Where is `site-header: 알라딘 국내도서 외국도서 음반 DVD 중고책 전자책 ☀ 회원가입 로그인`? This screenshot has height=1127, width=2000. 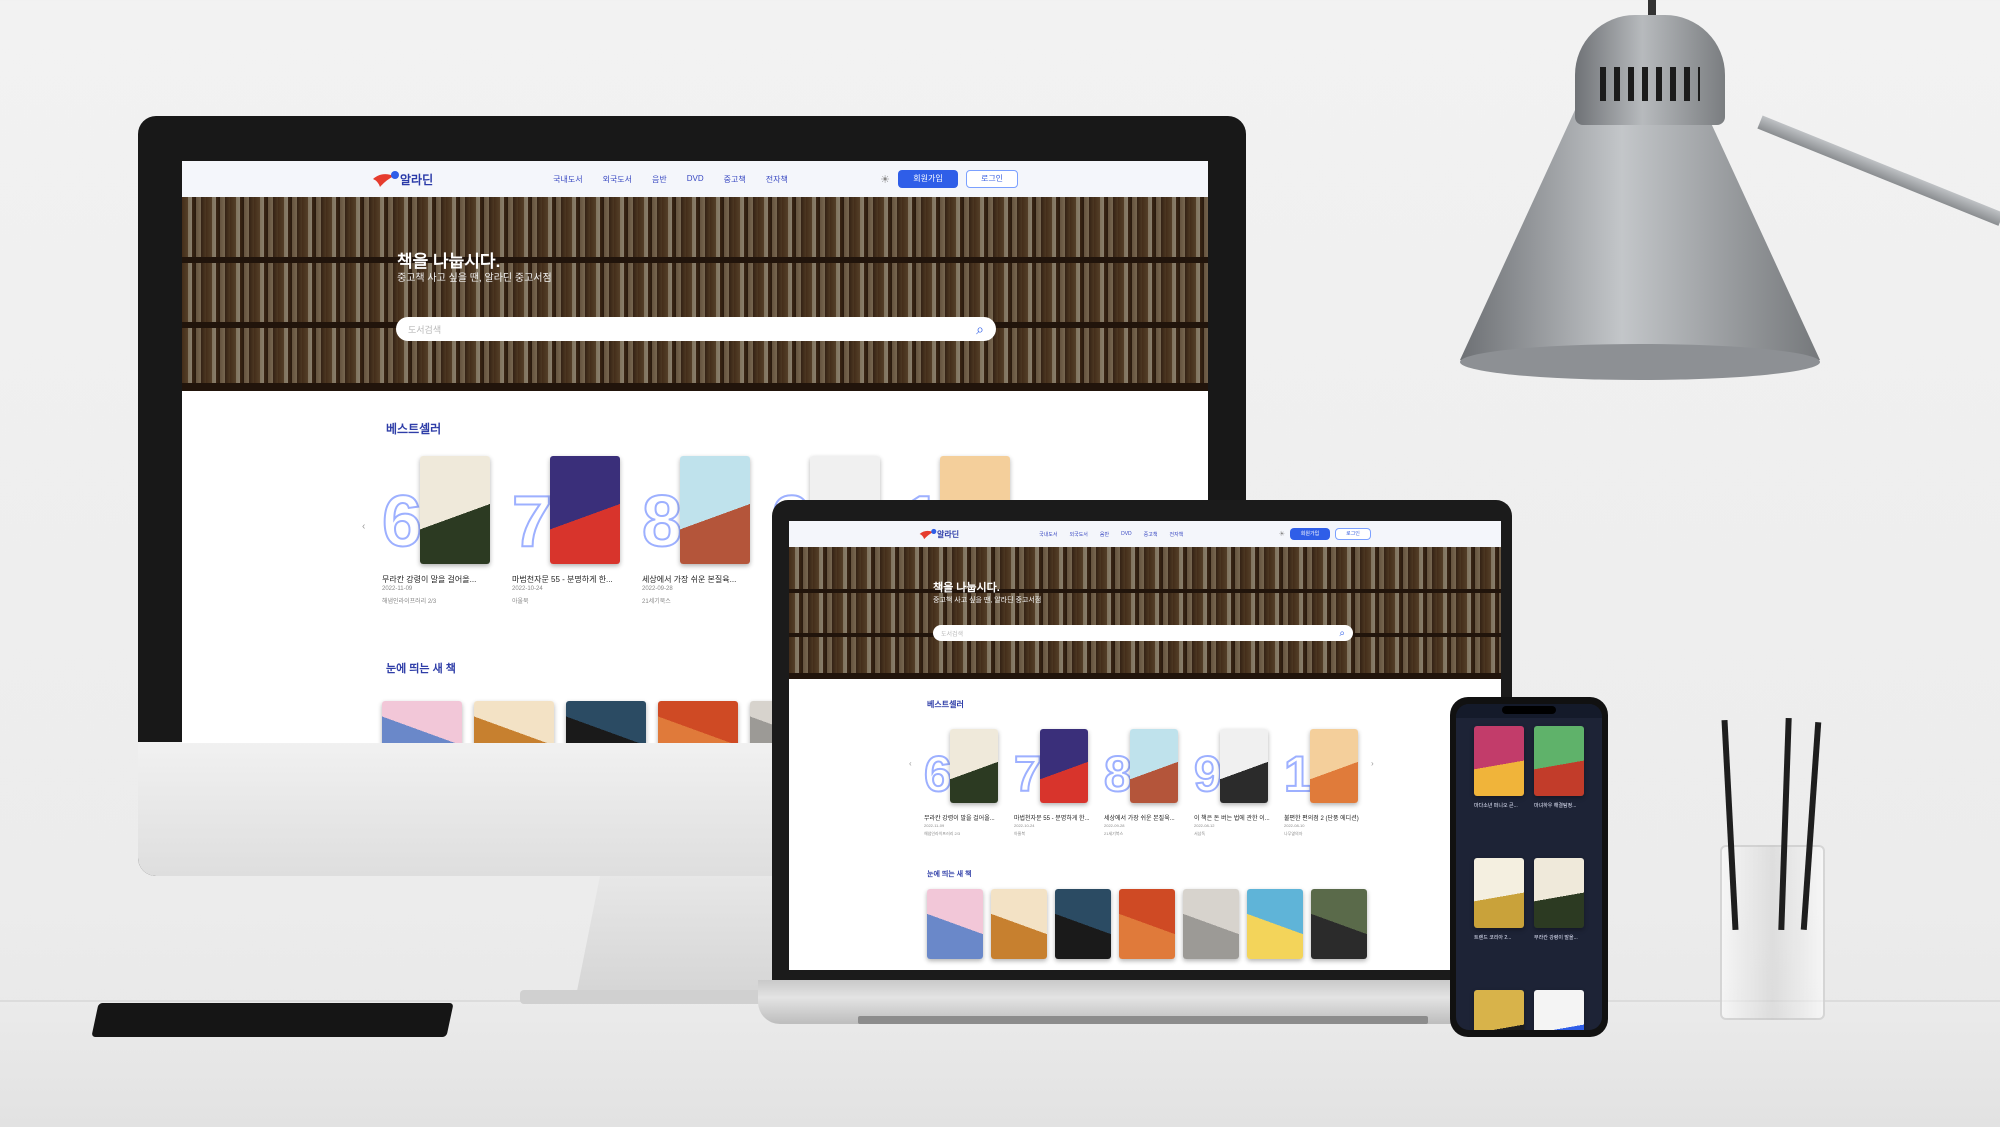
site-header: 알라딘 국내도서 외국도서 음반 DVD 중고책 전자책 ☀ 회원가입 로그인 is located at coordinates (1145, 534).